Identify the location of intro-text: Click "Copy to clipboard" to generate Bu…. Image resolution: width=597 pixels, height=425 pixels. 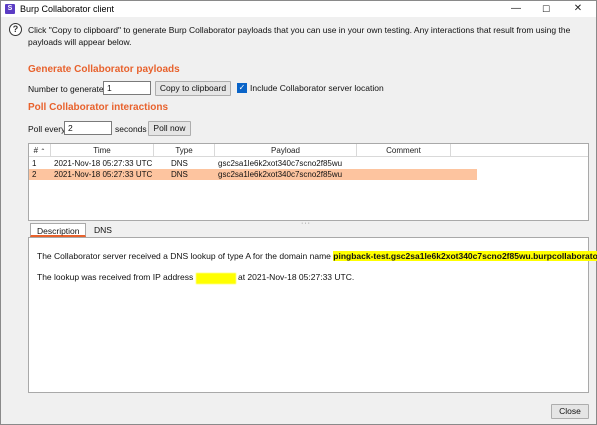
(299, 36).